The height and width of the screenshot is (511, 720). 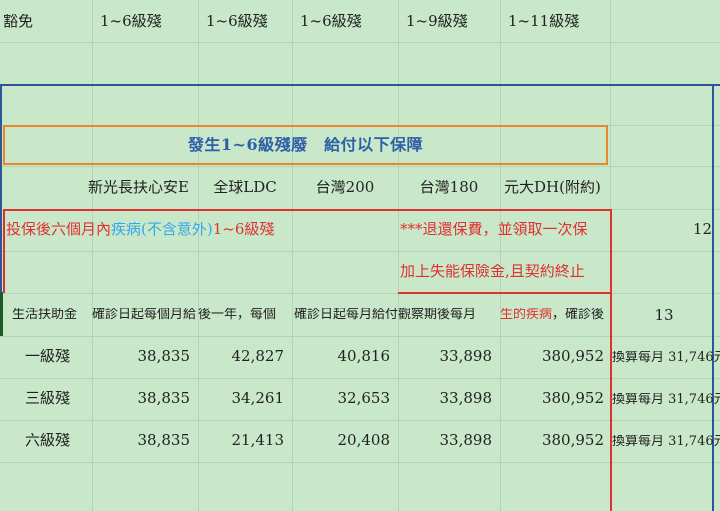 I want to click on product-4: 台灣180, so click(x=449, y=187).